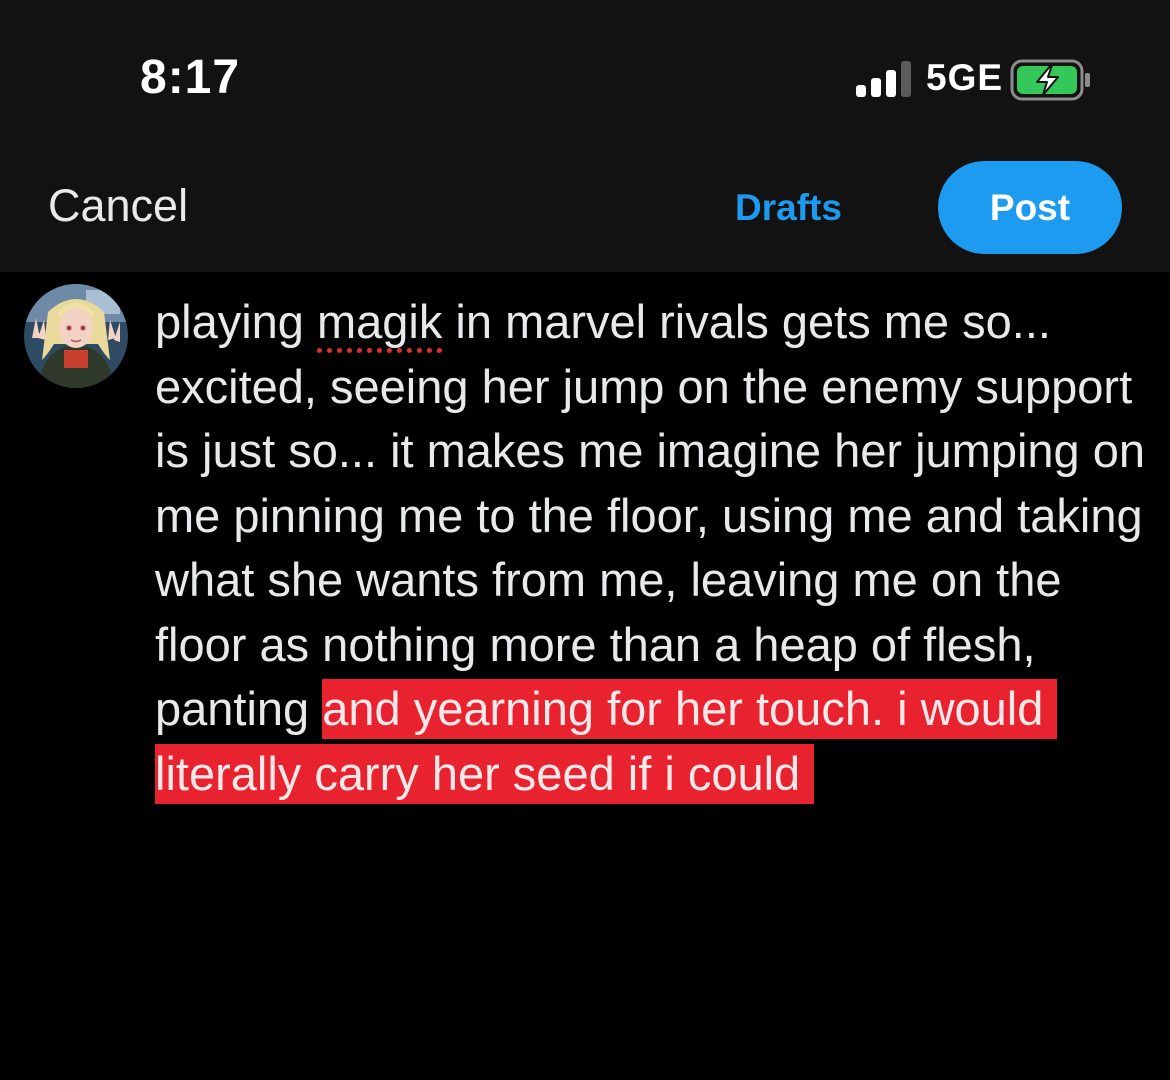 Image resolution: width=1170 pixels, height=1080 pixels. Describe the element at coordinates (1050, 80) in the screenshot. I see `battery-charging-icon` at that location.